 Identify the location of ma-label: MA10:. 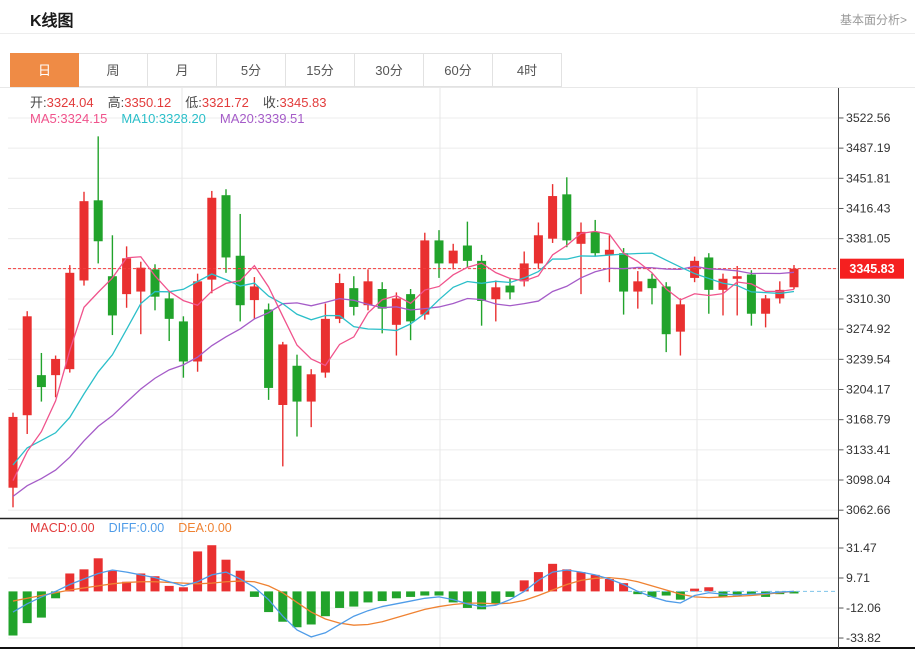
(140, 118).